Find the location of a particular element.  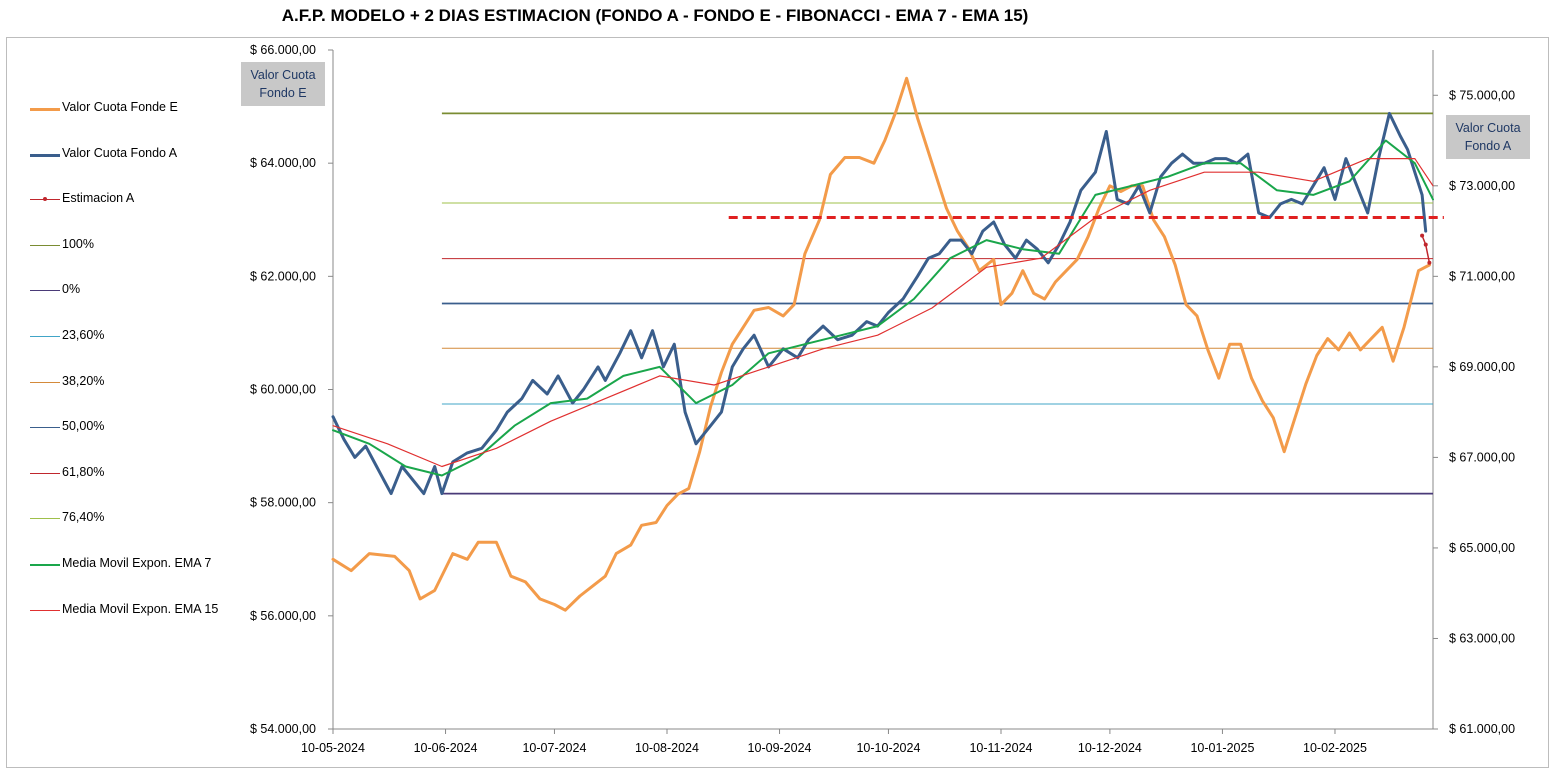

left-axis-tick-label: $ 58.000,00 is located at coordinates (283, 503).